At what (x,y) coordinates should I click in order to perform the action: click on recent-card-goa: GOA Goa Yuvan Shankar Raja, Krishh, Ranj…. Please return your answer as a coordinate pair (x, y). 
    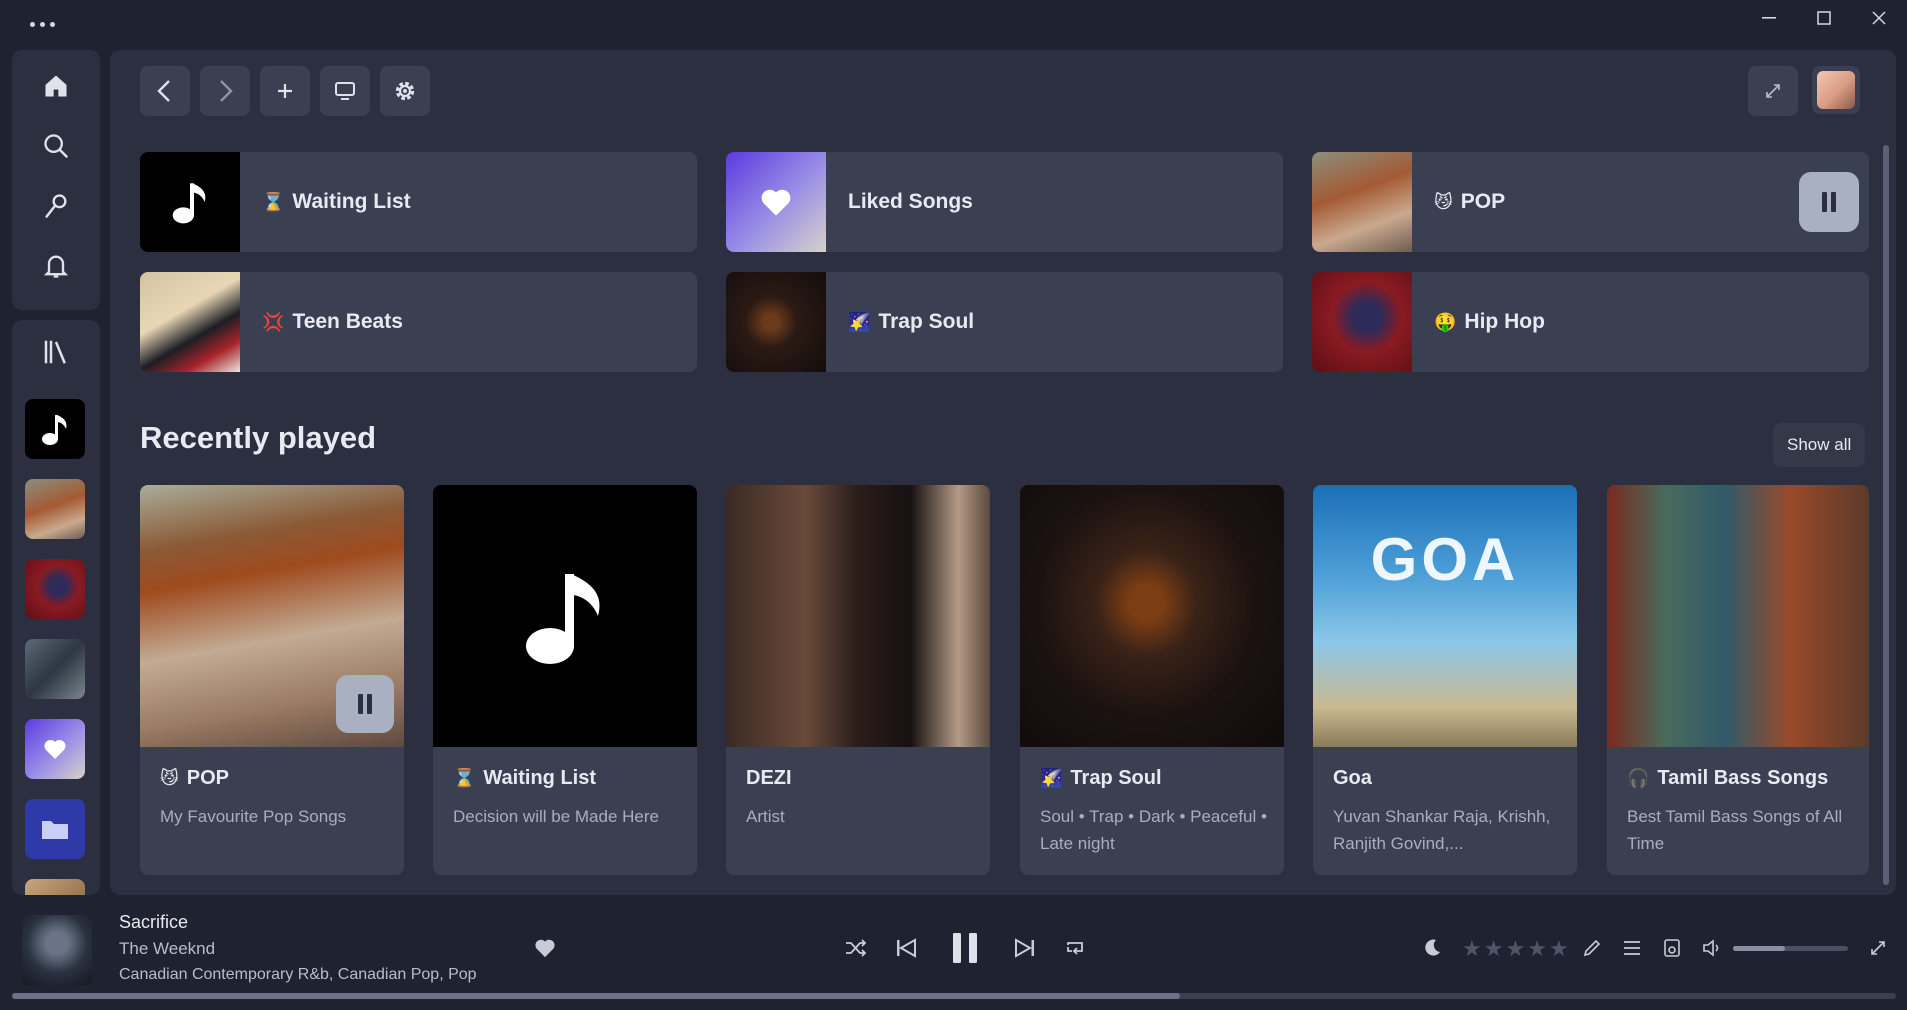
    Looking at the image, I should click on (1445, 680).